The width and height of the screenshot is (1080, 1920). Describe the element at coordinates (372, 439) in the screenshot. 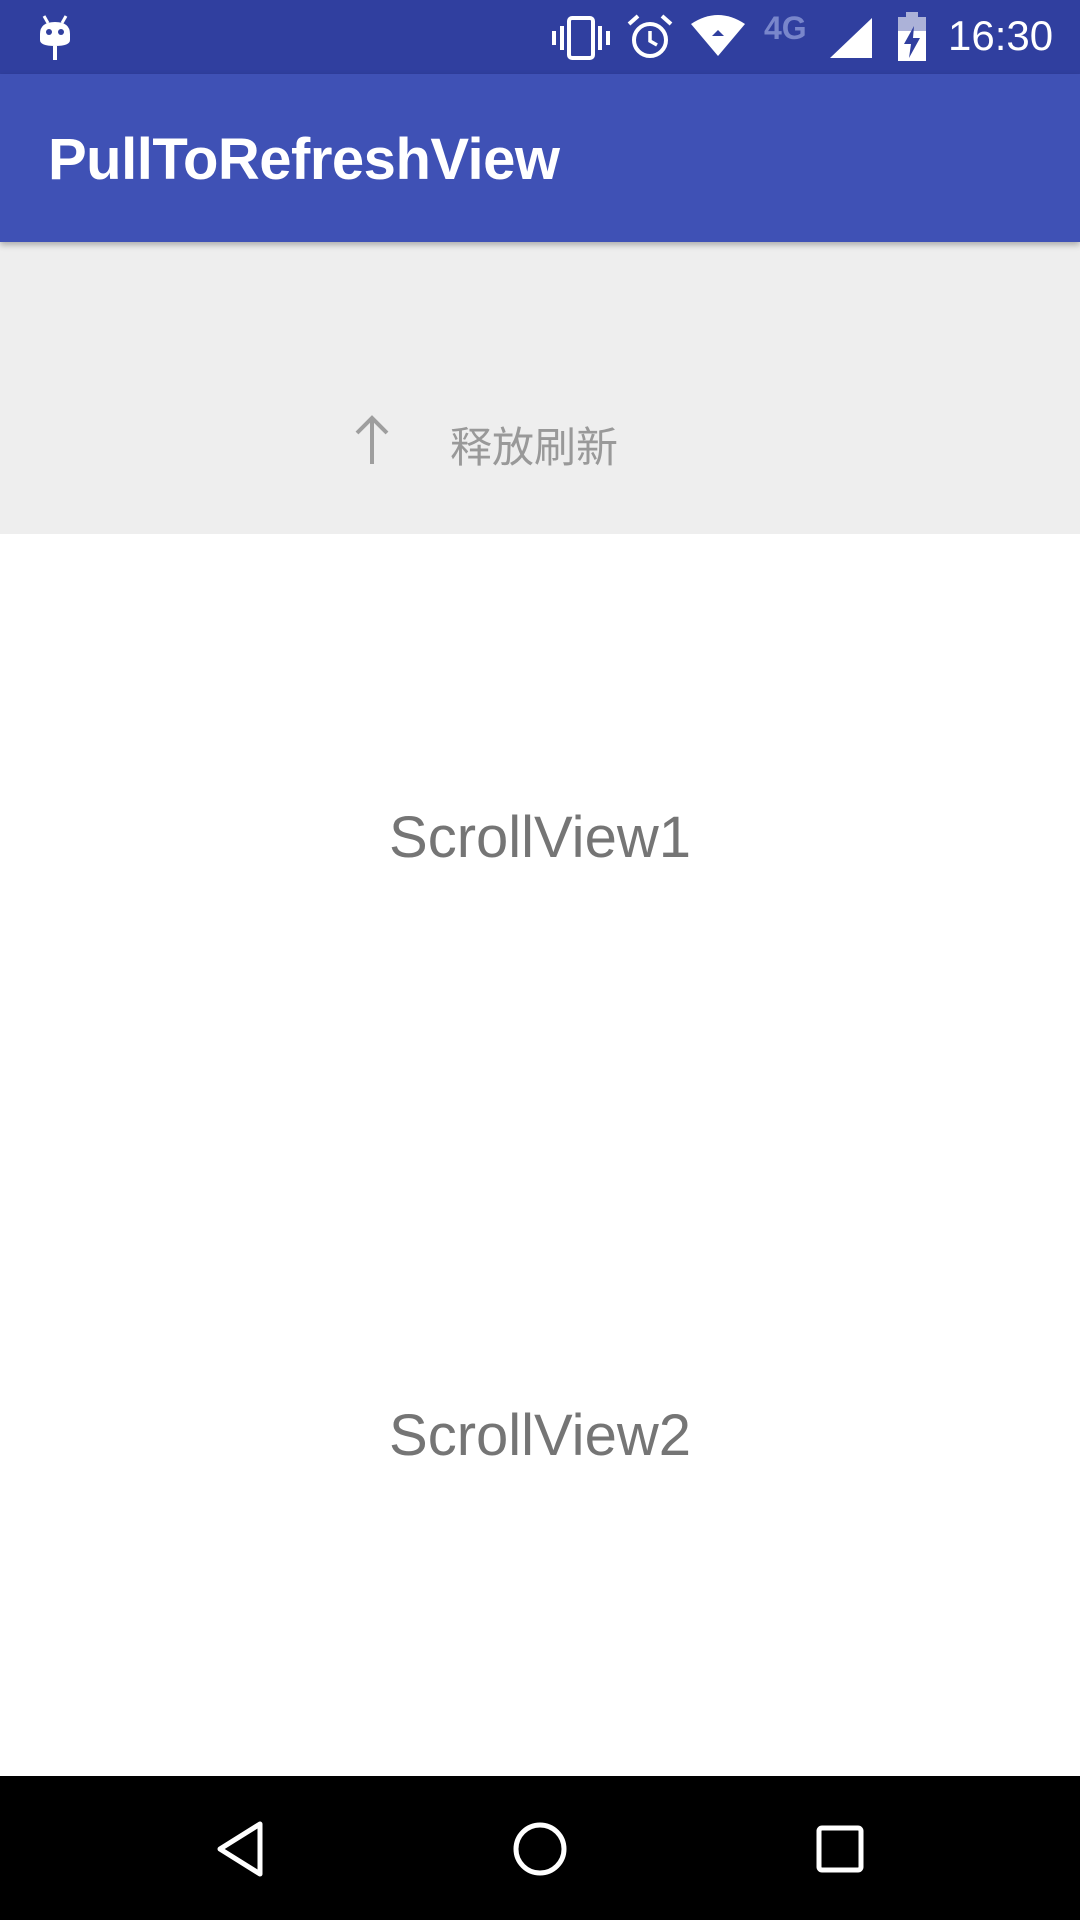

I see `arrow-up-icon` at that location.